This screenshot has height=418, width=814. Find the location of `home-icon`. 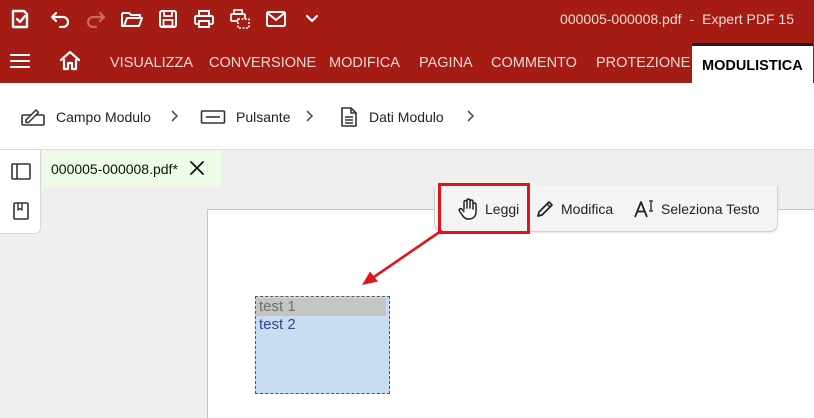

home-icon is located at coordinates (70, 61).